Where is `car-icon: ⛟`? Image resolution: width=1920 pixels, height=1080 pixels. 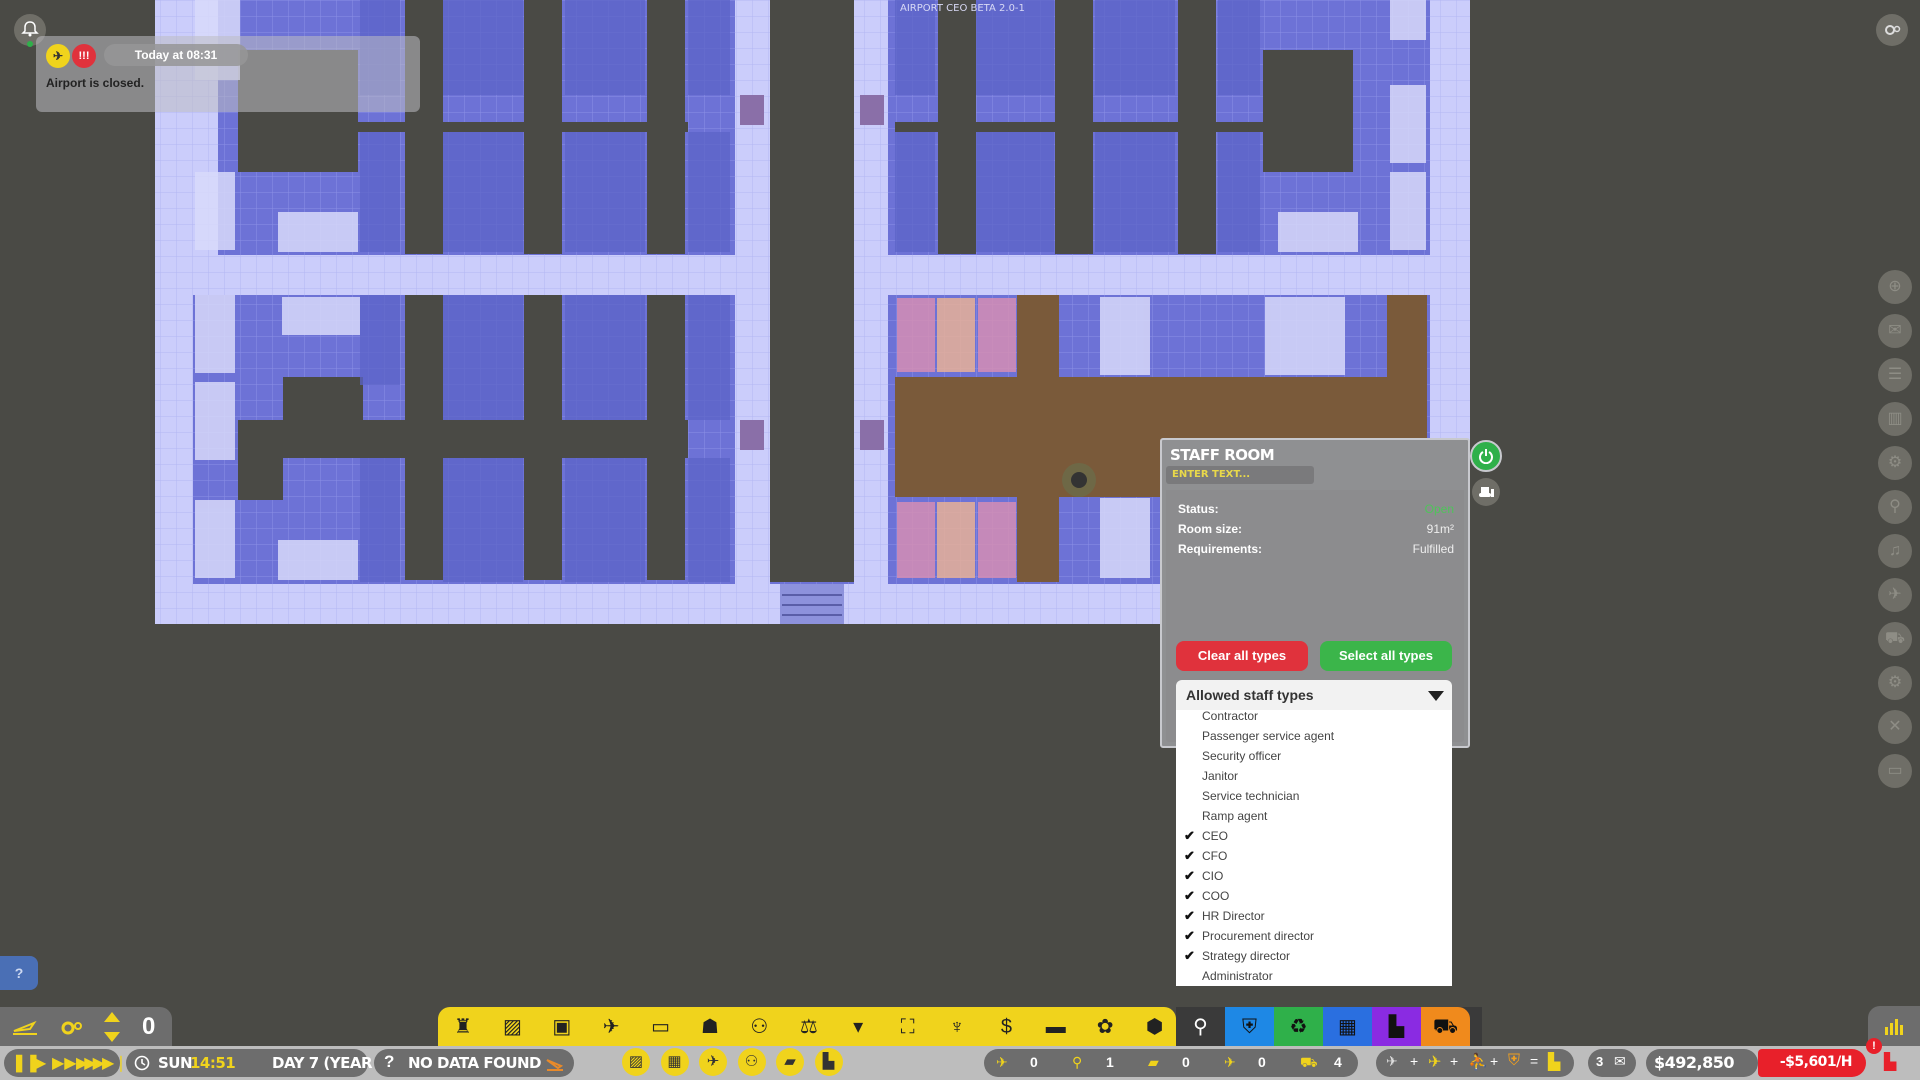
car-icon: ⛟ is located at coordinates (1895, 639).